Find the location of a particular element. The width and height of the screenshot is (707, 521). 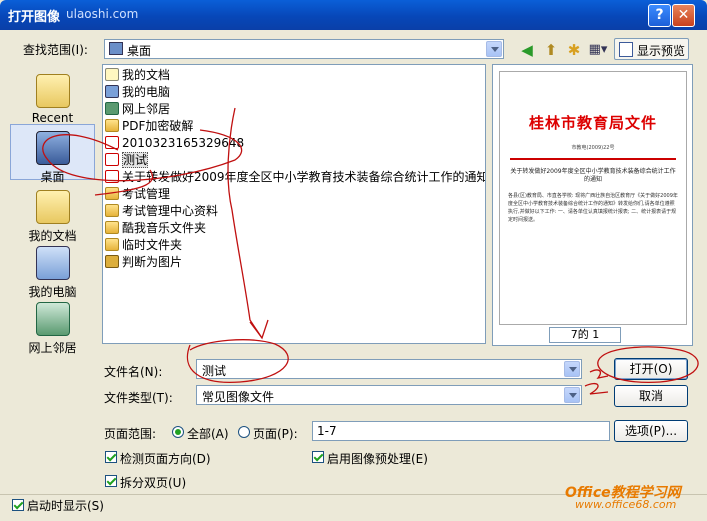

place-my-computer: 我的电脑 is located at coordinates (52, 273).